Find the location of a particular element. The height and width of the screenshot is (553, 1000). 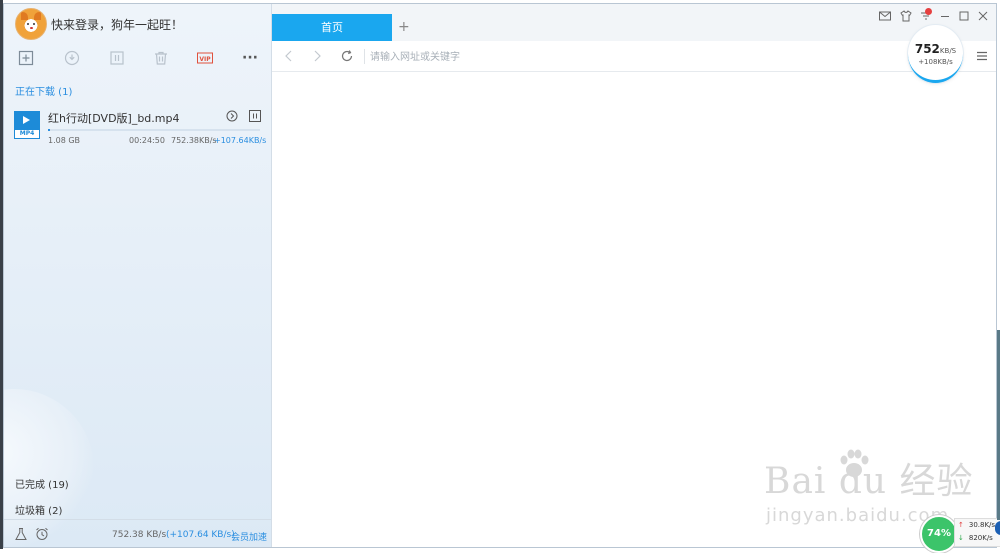

maximize-icon is located at coordinates (964, 16).